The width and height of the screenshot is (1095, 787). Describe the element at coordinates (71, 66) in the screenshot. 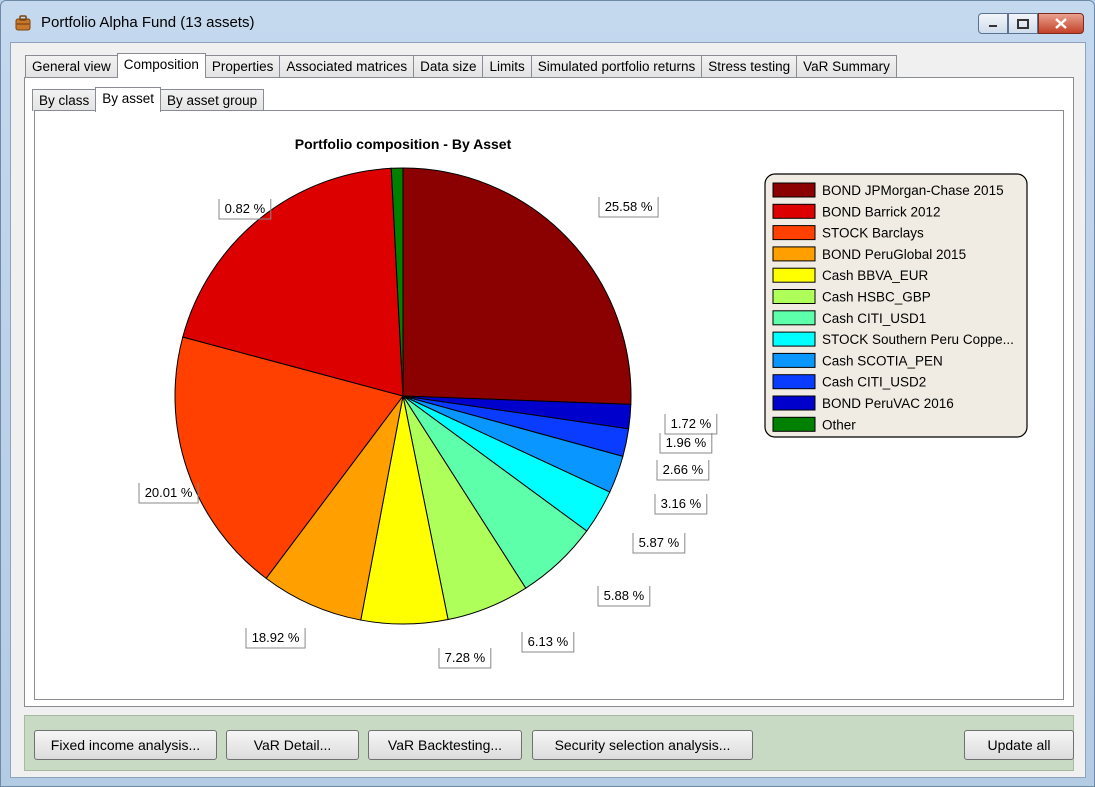

I see `tab-general-view: General view` at that location.